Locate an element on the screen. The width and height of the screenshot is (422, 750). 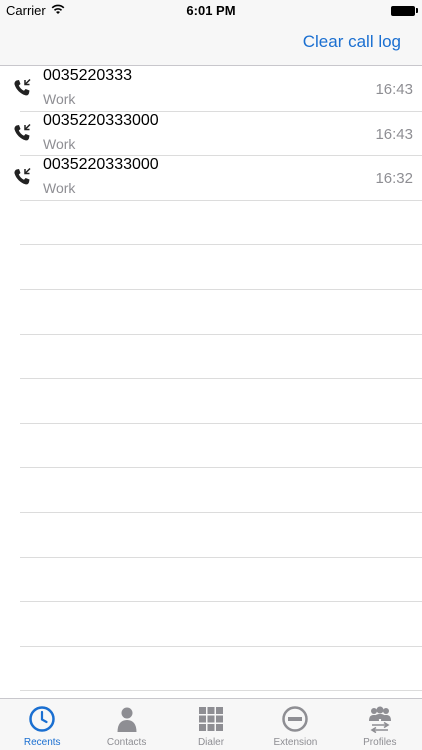
status-time: 6:01 PM is located at coordinates (211, 10).